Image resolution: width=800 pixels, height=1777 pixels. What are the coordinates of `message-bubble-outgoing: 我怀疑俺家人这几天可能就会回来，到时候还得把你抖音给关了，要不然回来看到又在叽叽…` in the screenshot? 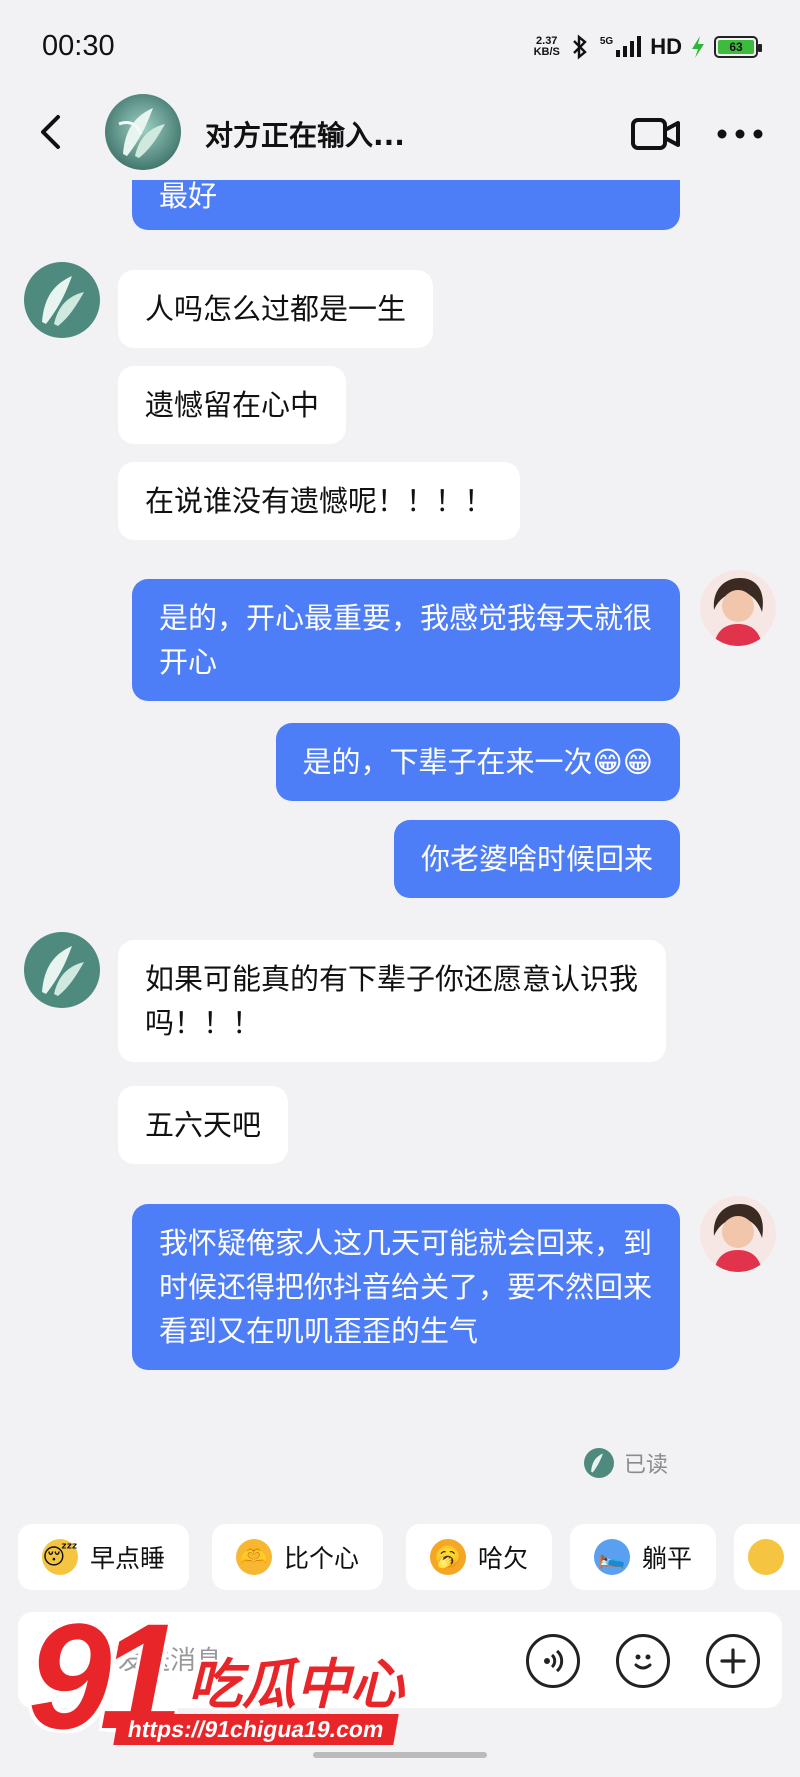 It's located at (406, 1287).